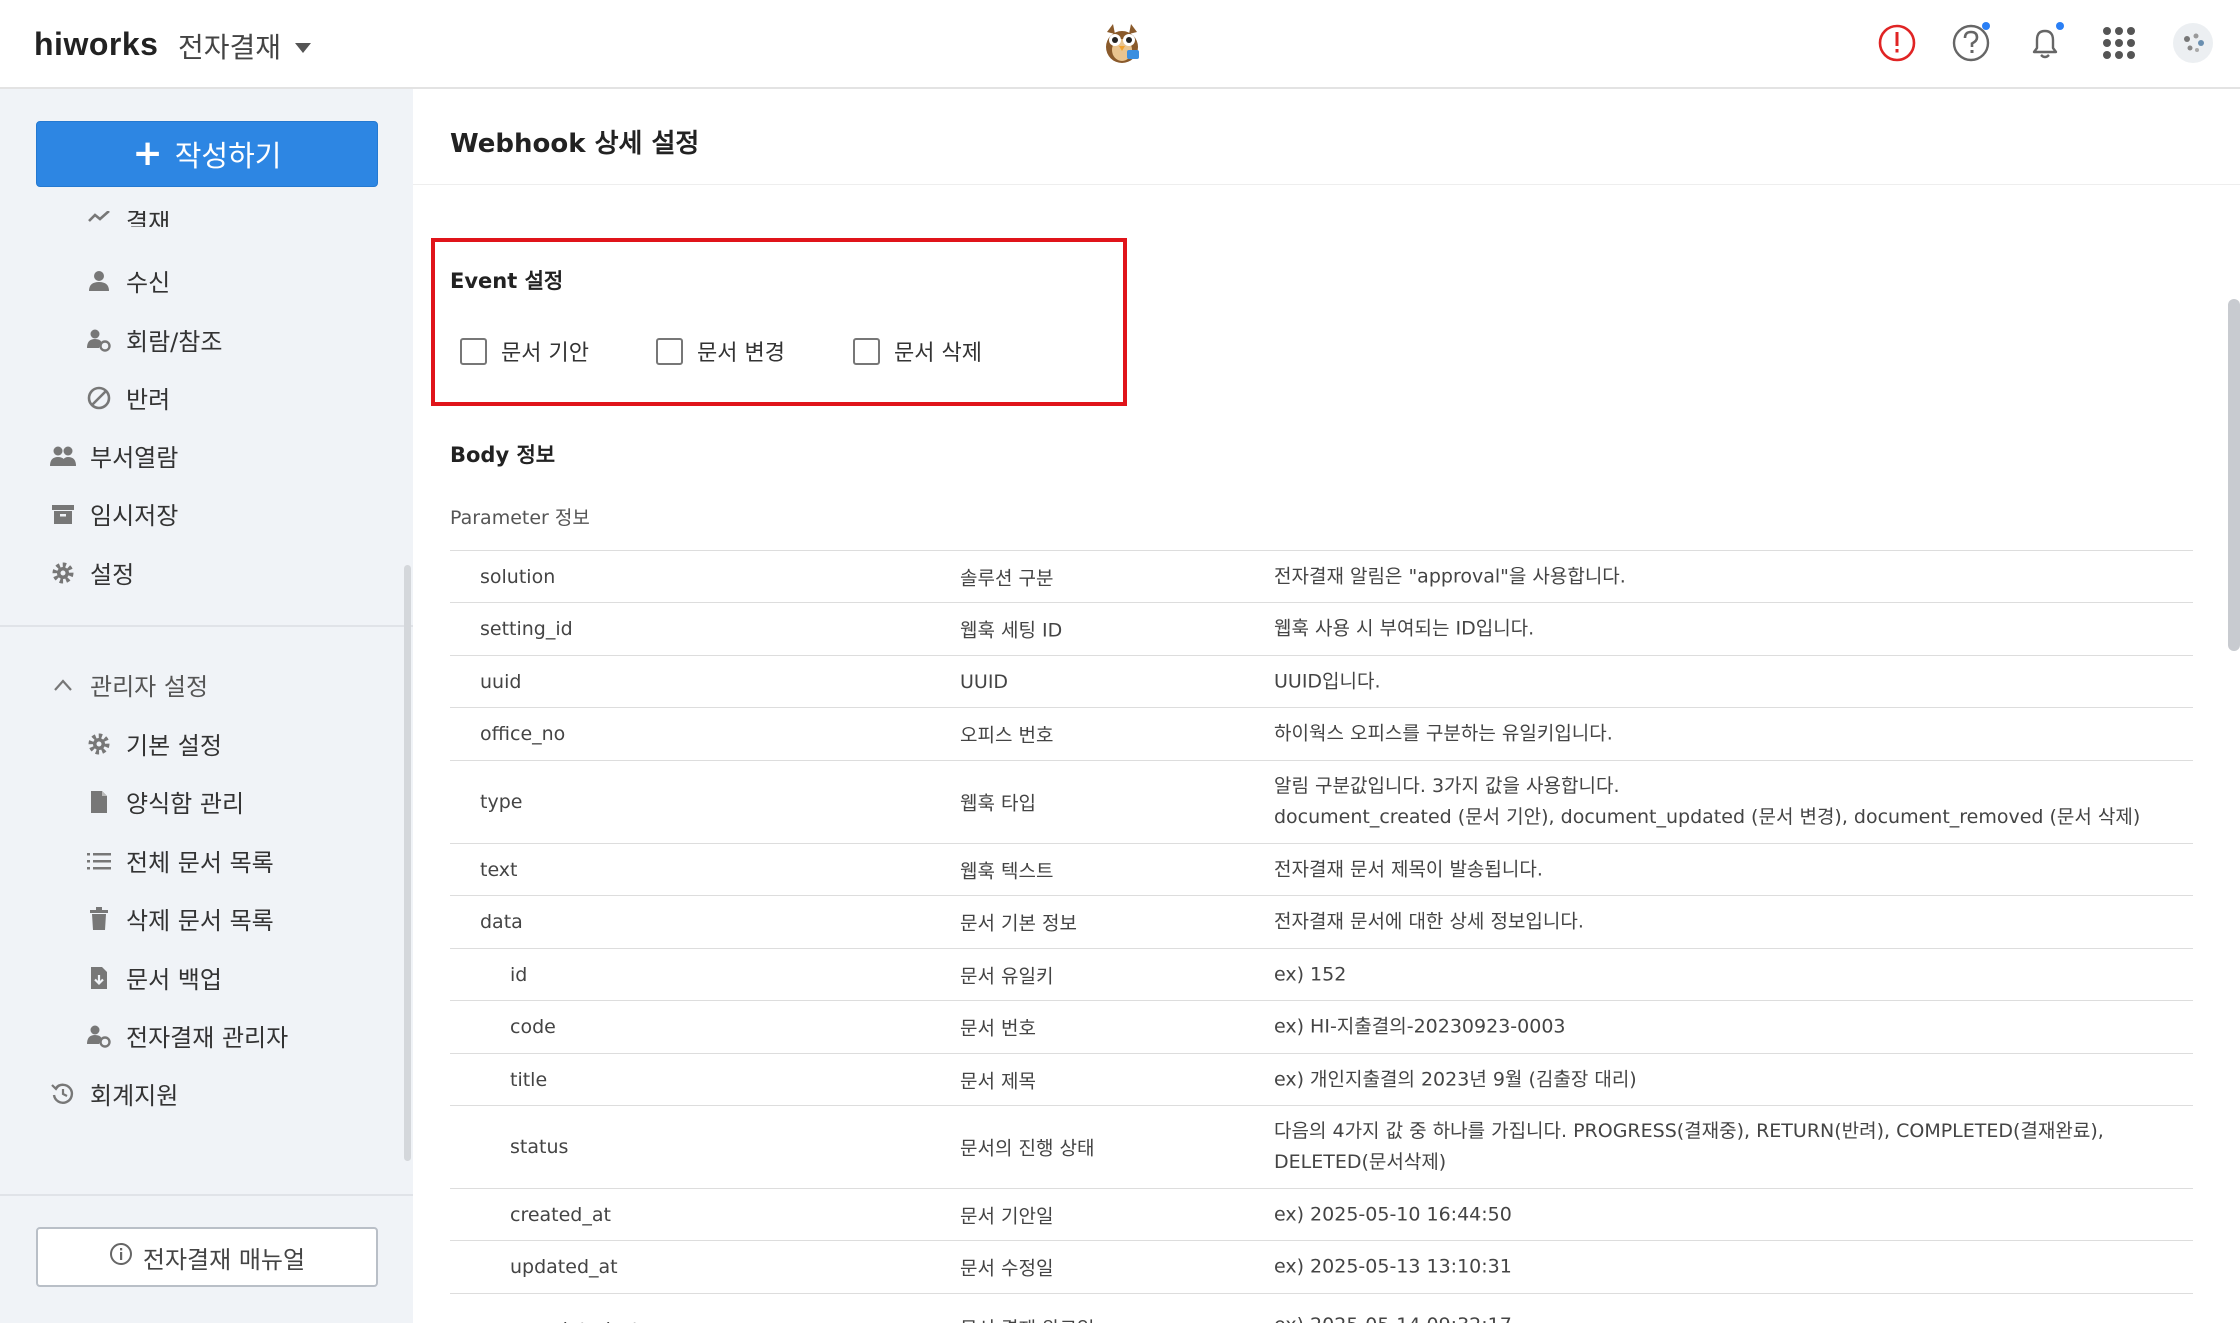 Image resolution: width=2240 pixels, height=1323 pixels. Describe the element at coordinates (1393, 1316) in the screenshot. I see `param-description: ex) 2025-05-14 09:32:17` at that location.